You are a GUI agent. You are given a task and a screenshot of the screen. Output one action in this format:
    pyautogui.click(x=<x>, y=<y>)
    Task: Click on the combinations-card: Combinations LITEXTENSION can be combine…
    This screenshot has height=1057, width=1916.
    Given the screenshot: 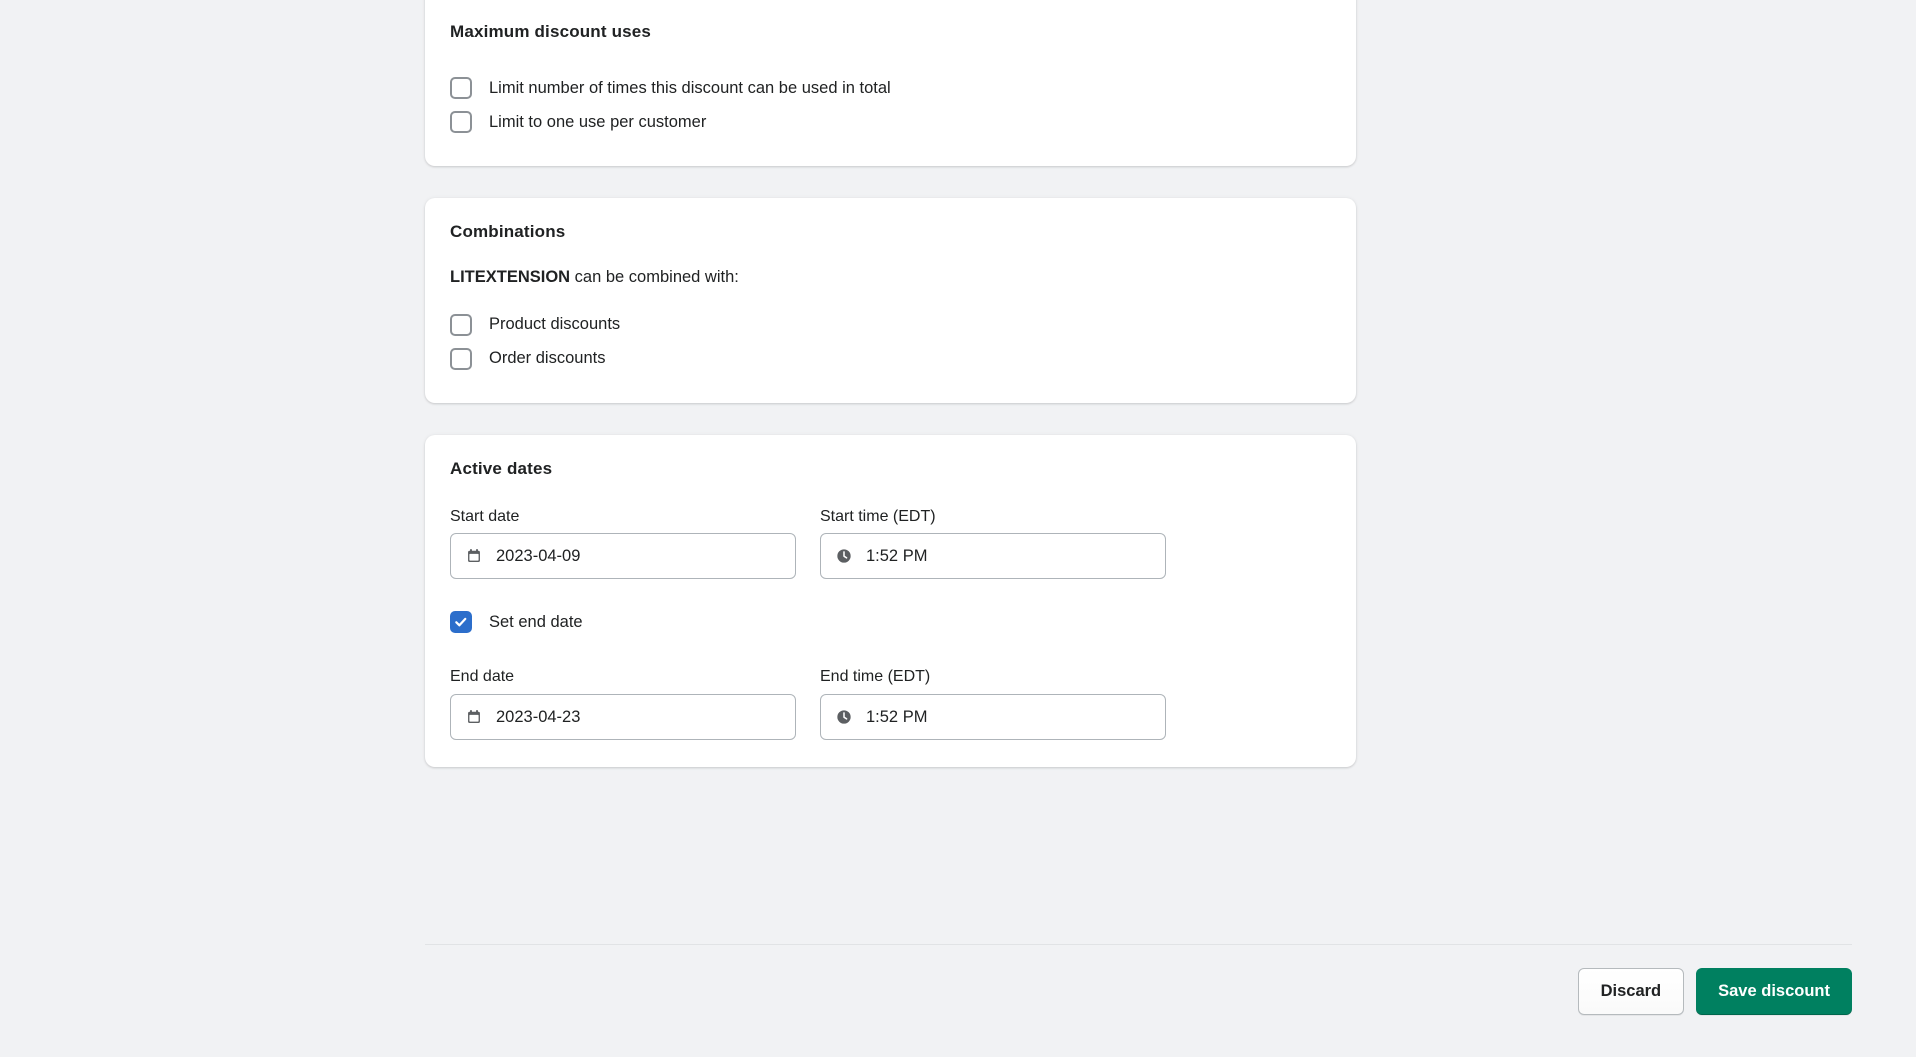 What is the action you would take?
    pyautogui.click(x=890, y=300)
    